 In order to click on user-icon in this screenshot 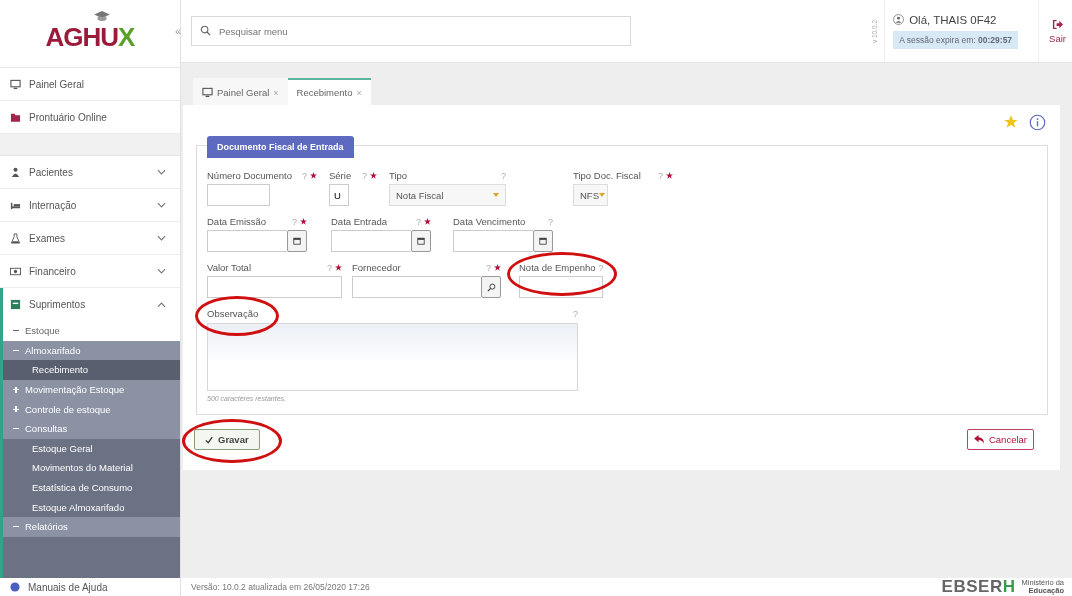, I will do `click(899, 19)`.